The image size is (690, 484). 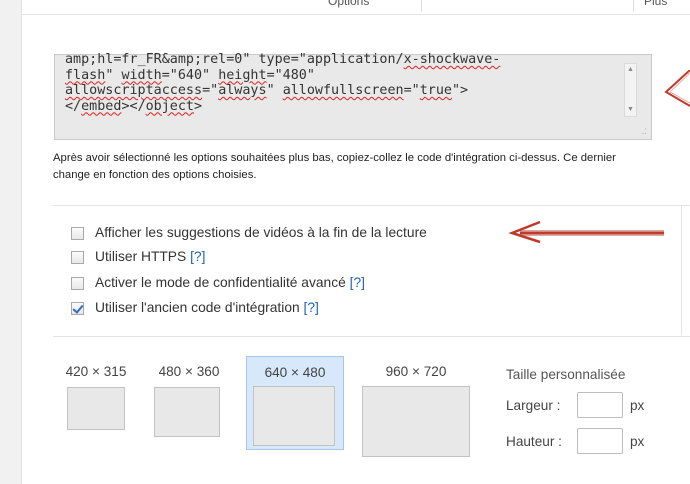 What do you see at coordinates (533, 405) in the screenshot?
I see `width-label: Largeur :` at bounding box center [533, 405].